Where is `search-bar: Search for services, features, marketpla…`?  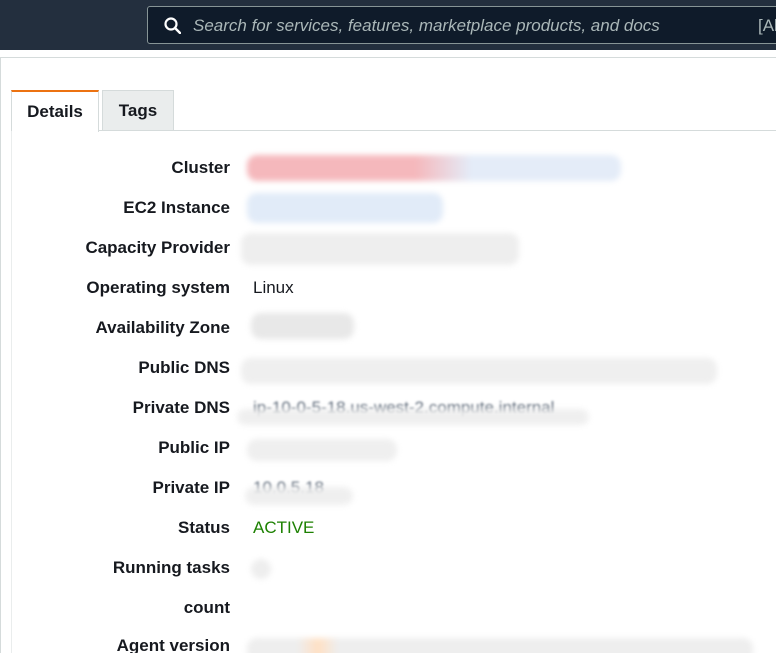
search-bar: Search for services, features, marketpla… is located at coordinates (461, 25).